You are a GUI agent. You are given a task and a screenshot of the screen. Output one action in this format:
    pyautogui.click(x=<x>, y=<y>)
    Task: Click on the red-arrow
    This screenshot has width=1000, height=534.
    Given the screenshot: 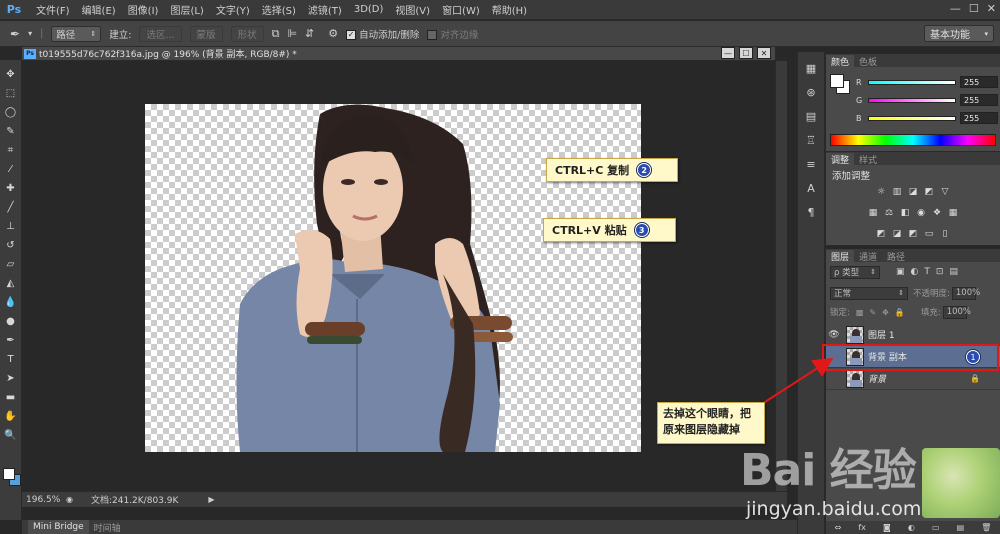 What is the action you would take?
    pyautogui.click(x=799, y=380)
    